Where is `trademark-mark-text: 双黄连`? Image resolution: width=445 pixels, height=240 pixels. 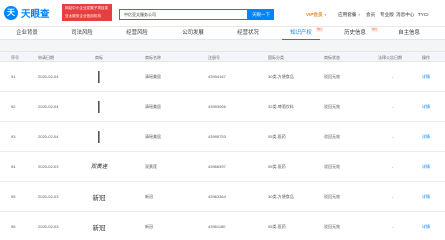
trademark-mark-text: 双黄连 is located at coordinates (99, 167).